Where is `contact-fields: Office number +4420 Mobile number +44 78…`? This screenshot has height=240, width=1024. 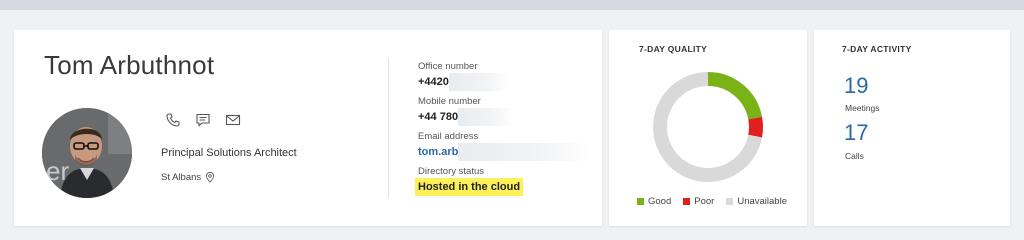 contact-fields: Office number +4420 Mobile number +44 78… is located at coordinates (503, 131).